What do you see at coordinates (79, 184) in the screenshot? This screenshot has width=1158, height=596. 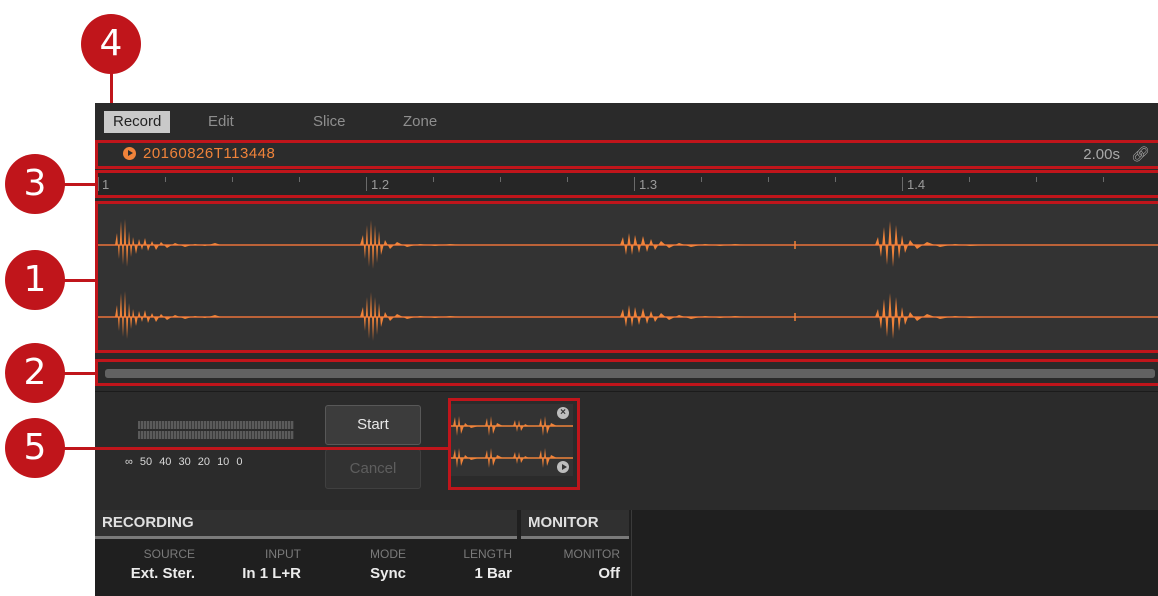 I see `callout-3-leader` at bounding box center [79, 184].